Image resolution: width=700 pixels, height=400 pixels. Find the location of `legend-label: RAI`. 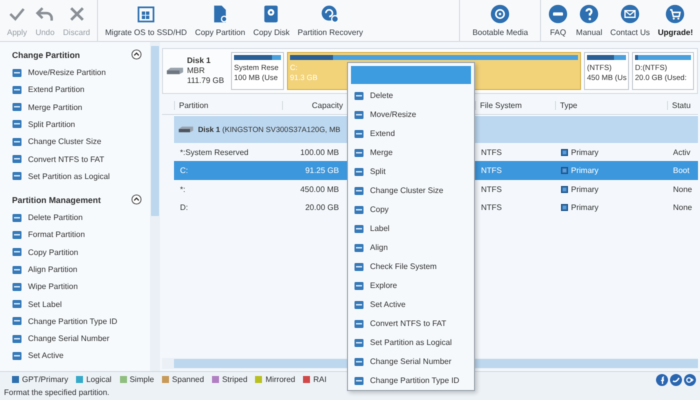

legend-label: RAI is located at coordinates (320, 379).